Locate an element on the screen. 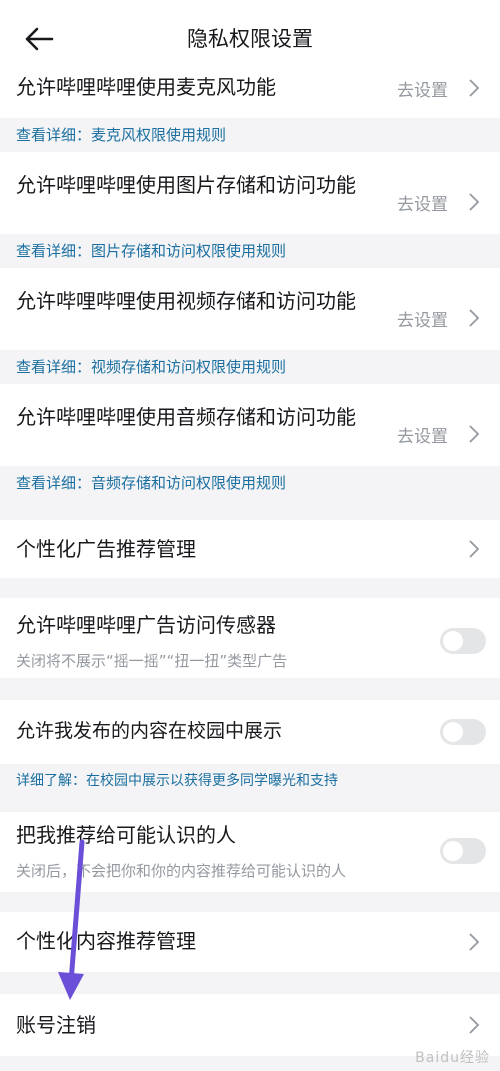 This screenshot has width=500, height=1071. video-go-settings: 去设置 is located at coordinates (422, 318).